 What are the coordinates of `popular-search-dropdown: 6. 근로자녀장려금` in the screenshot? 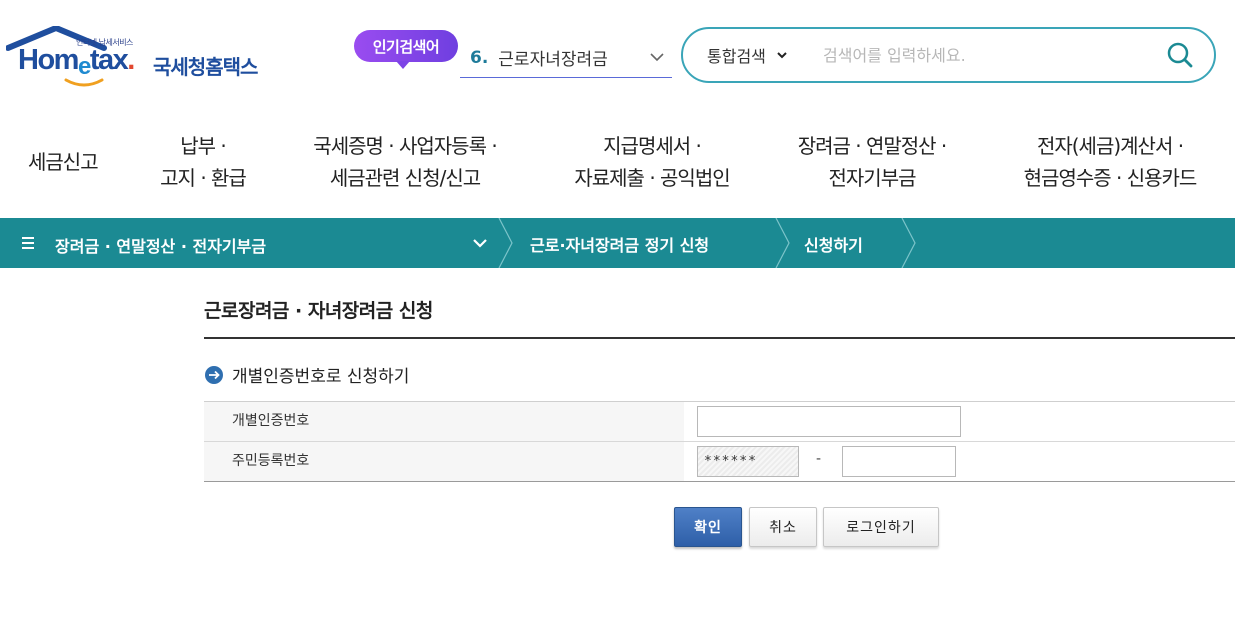 It's located at (566, 58).